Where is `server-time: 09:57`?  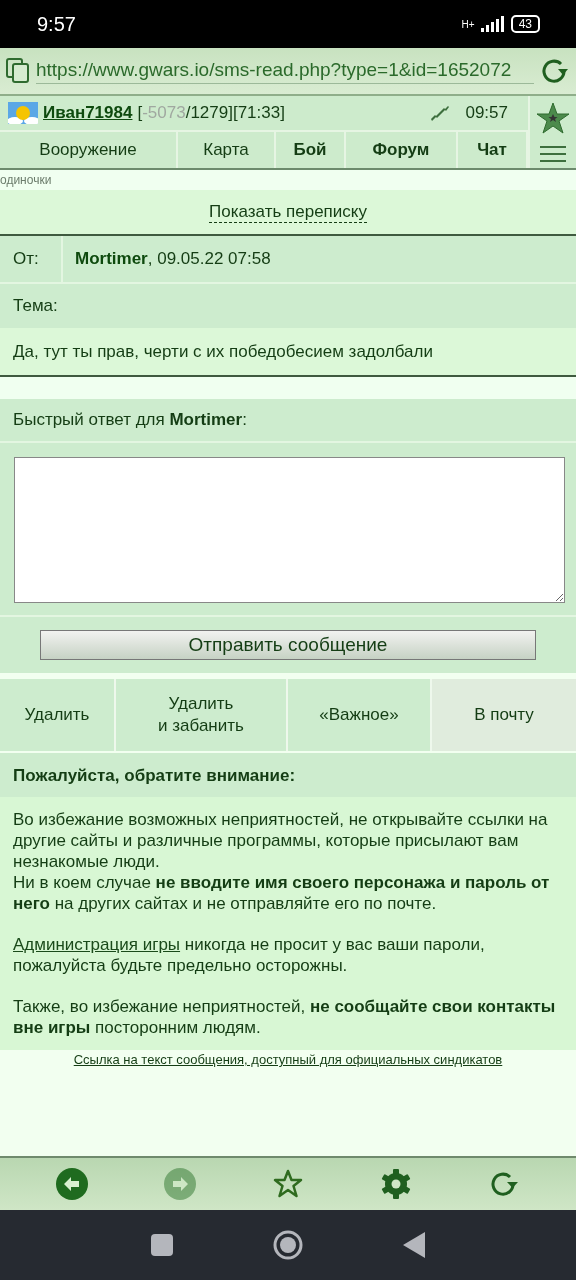 server-time: 09:57 is located at coordinates (486, 113).